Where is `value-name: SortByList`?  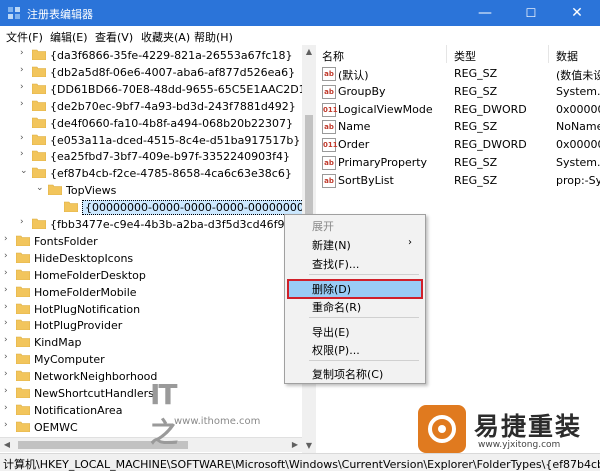
value-name: SortByList is located at coordinates (366, 180).